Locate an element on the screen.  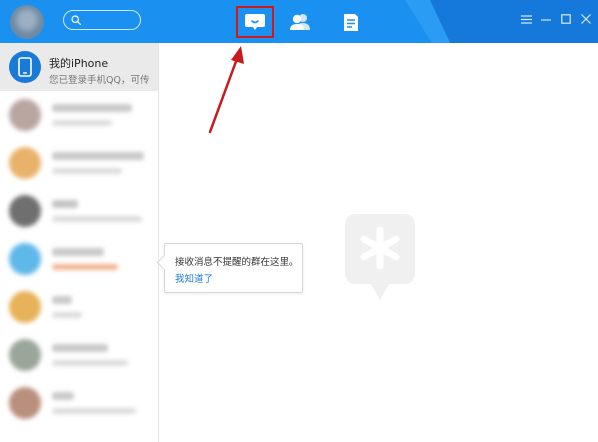
menu-icon is located at coordinates (526, 19).